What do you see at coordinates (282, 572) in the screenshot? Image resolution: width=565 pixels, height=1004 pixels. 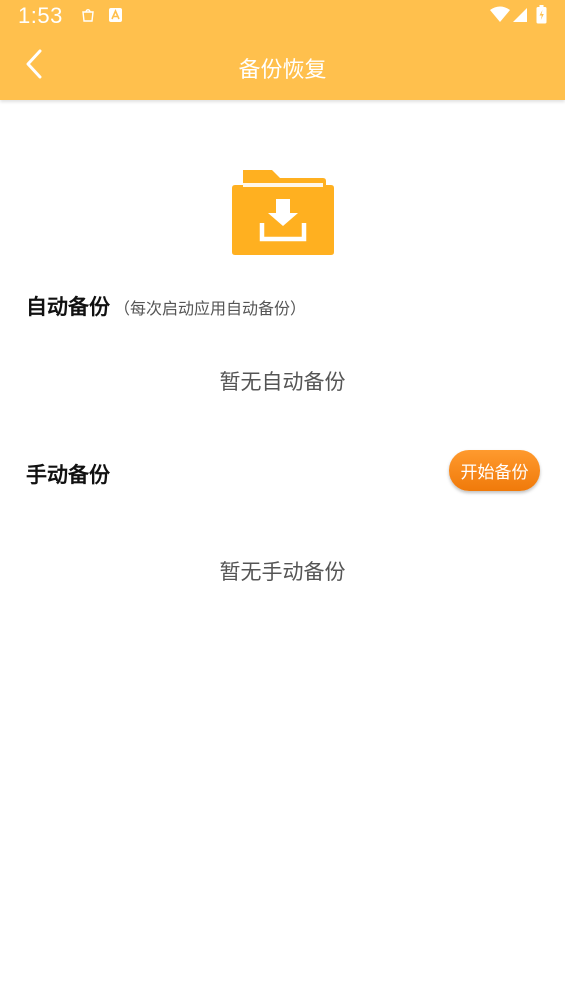 I see `manual-backup-empty-text: 暂无手动备份` at bounding box center [282, 572].